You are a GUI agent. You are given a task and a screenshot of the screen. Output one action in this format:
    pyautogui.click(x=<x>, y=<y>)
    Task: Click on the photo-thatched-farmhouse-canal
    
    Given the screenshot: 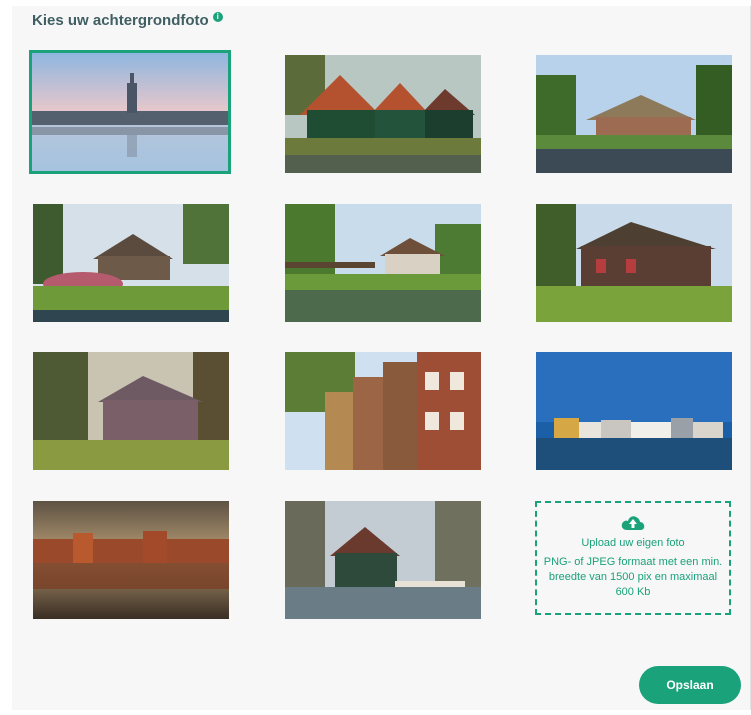 What is the action you would take?
    pyautogui.click(x=634, y=114)
    